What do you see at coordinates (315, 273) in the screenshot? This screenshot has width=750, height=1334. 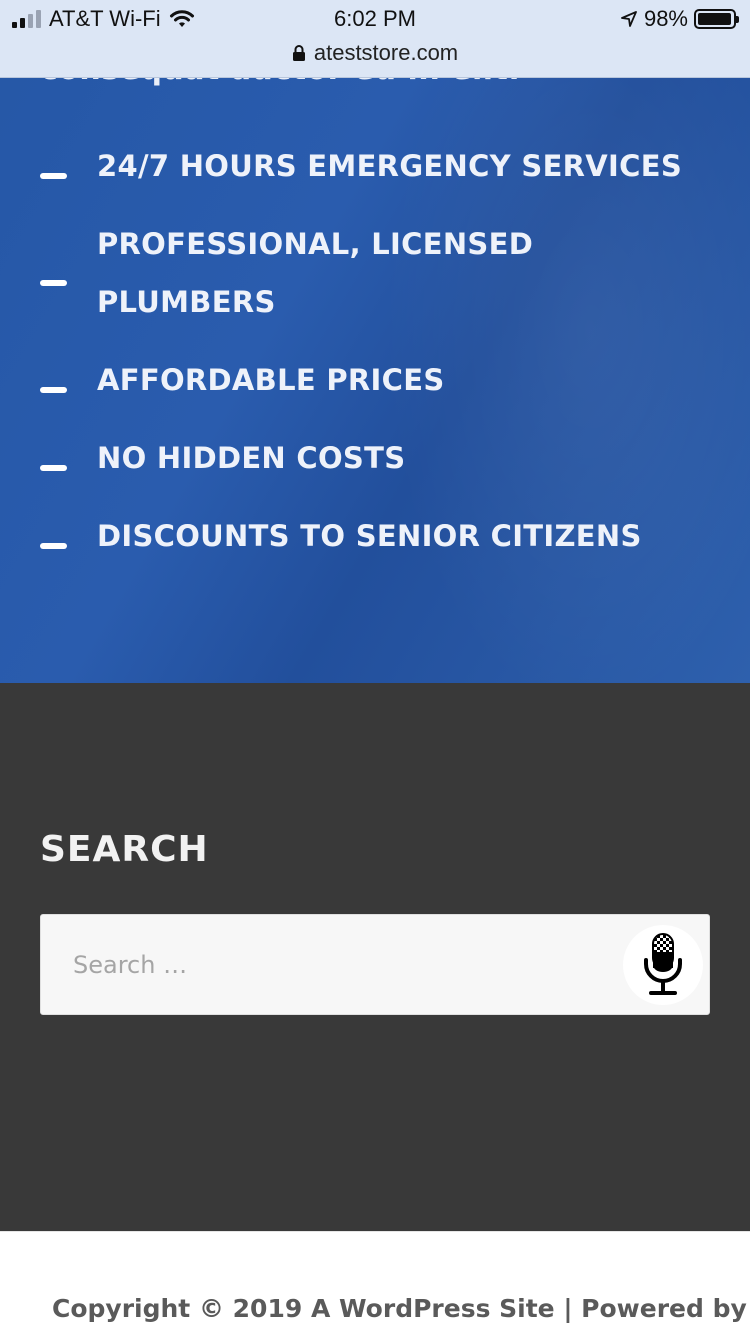 I see `feature-label: PROFESSIONAL, LICENSED PLUMBERS` at bounding box center [315, 273].